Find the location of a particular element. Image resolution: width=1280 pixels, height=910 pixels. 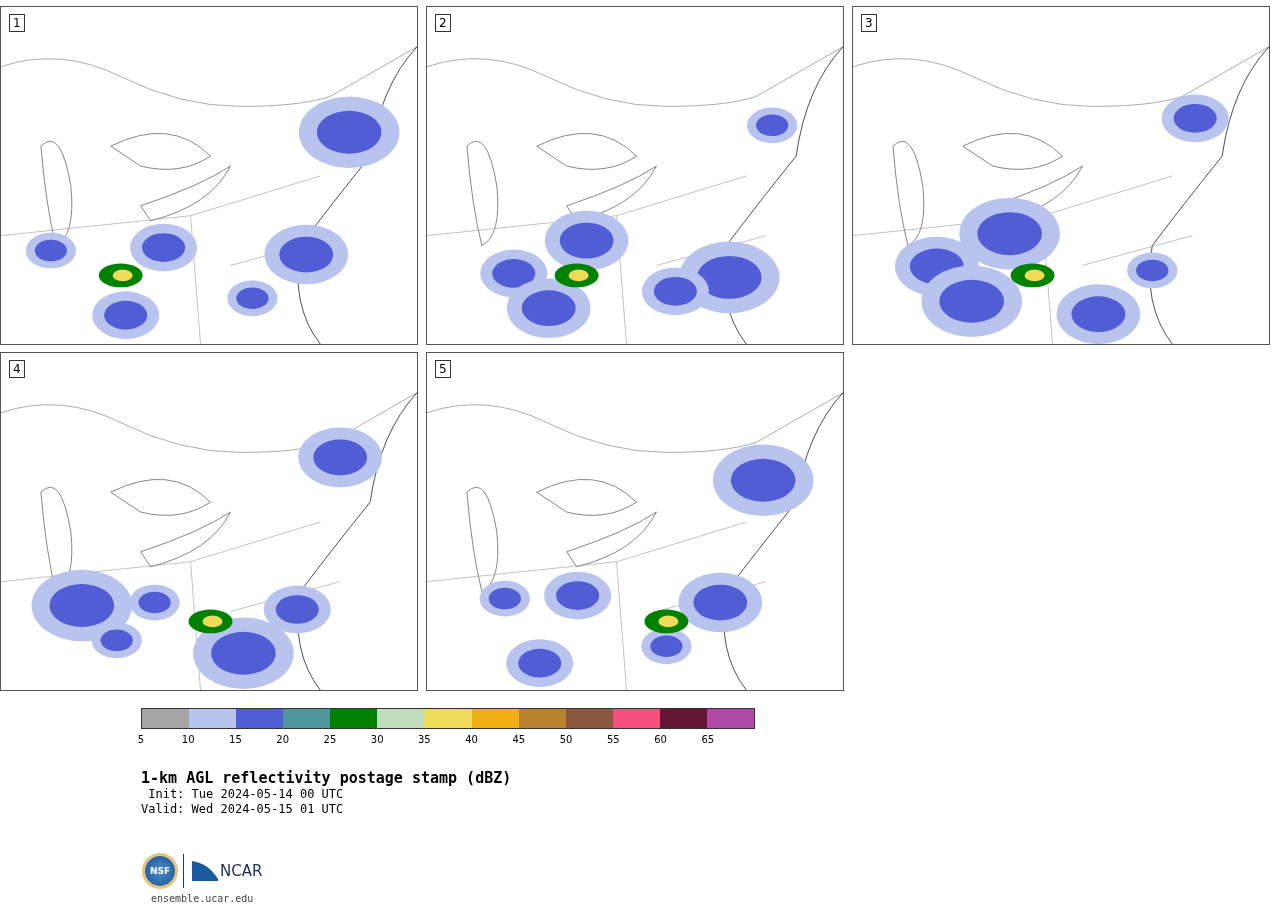

tick-label: 60 is located at coordinates (660, 739).